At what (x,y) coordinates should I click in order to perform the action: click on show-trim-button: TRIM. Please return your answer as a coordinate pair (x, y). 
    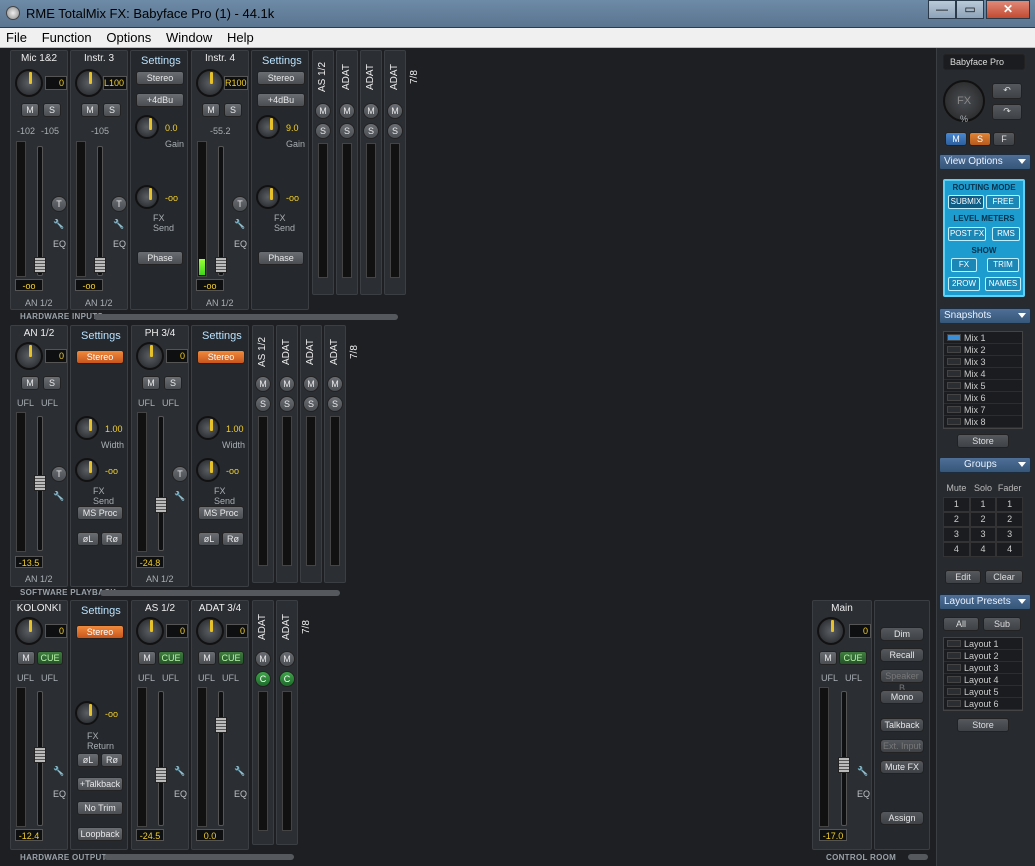
    Looking at the image, I should click on (1003, 265).